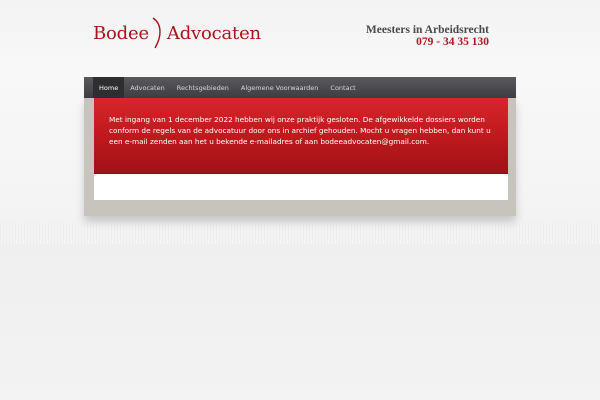 This screenshot has width=600, height=400. I want to click on nav-item-rechtsgebieden: Rechtsgebieden, so click(203, 87).